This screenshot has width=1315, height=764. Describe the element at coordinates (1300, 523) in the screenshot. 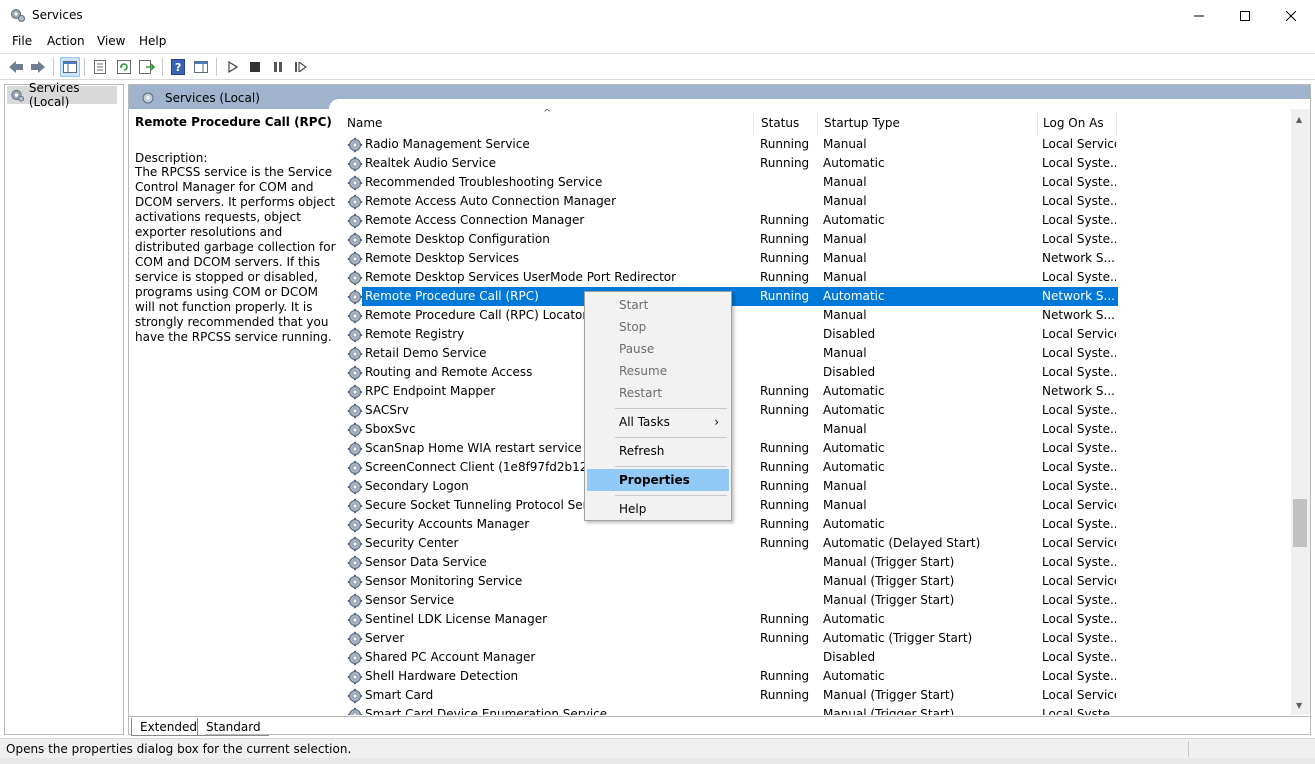

I see `scrollbar-thumb` at that location.